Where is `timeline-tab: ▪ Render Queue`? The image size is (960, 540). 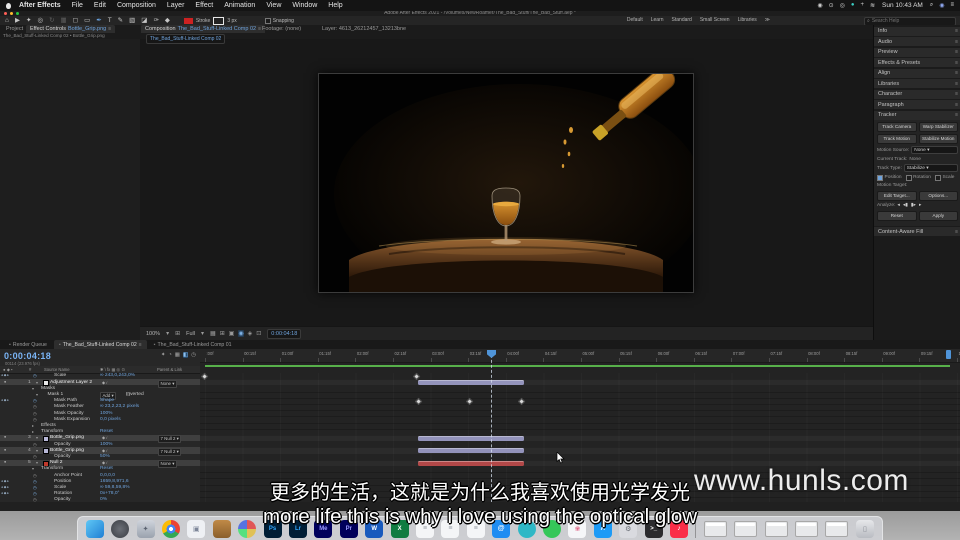 timeline-tab: ▪ Render Queue is located at coordinates (28, 344).